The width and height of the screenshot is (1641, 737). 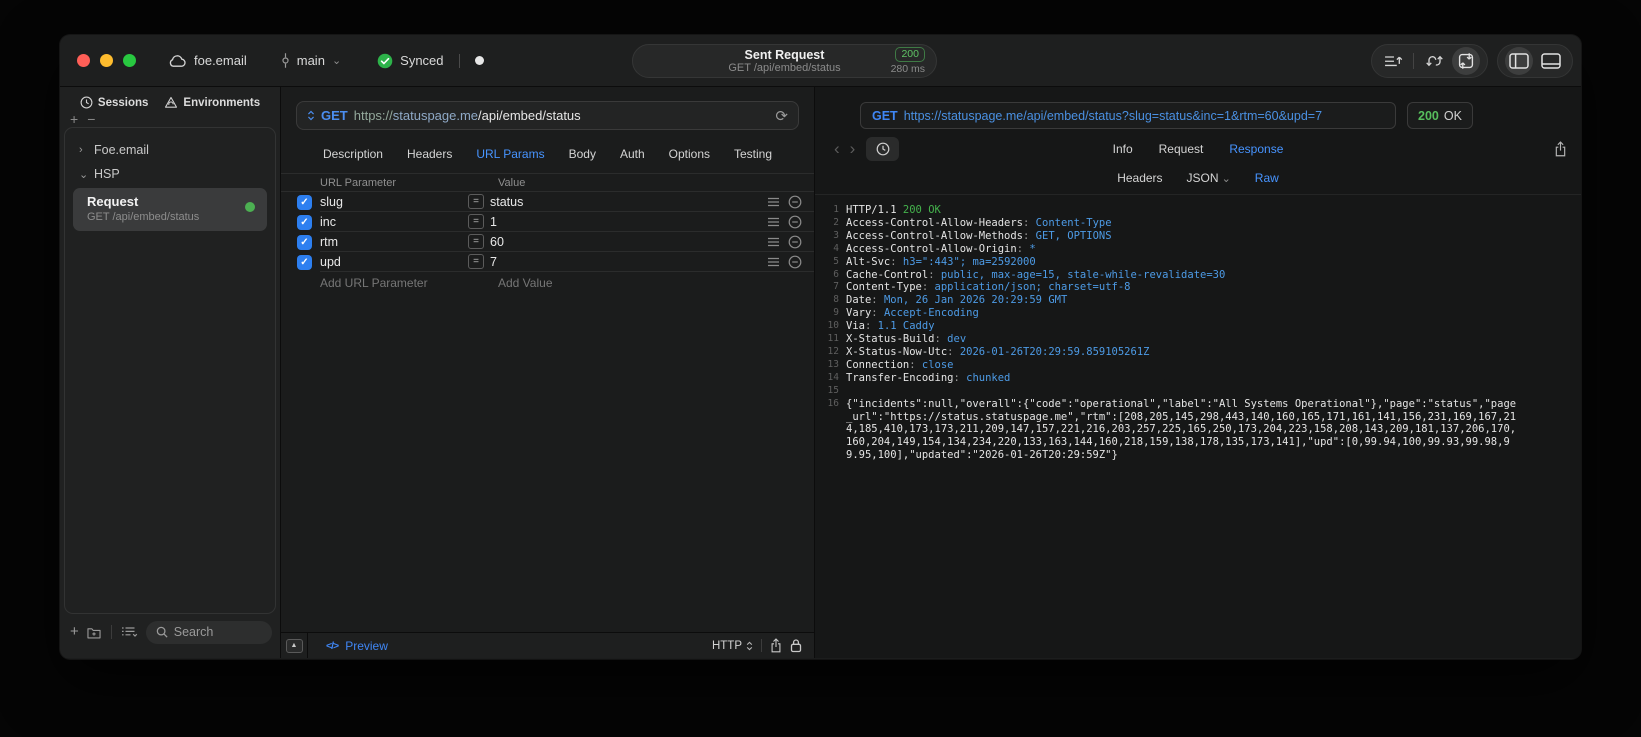 I want to click on editor-footer: ▲ </> Preview HTTP, so click(x=547, y=645).